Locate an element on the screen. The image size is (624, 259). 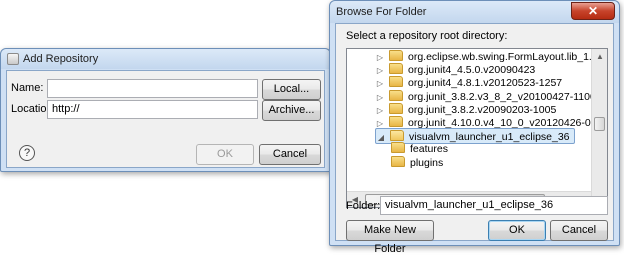
browse-folder-title: Browse For Folder is located at coordinates (381, 12).